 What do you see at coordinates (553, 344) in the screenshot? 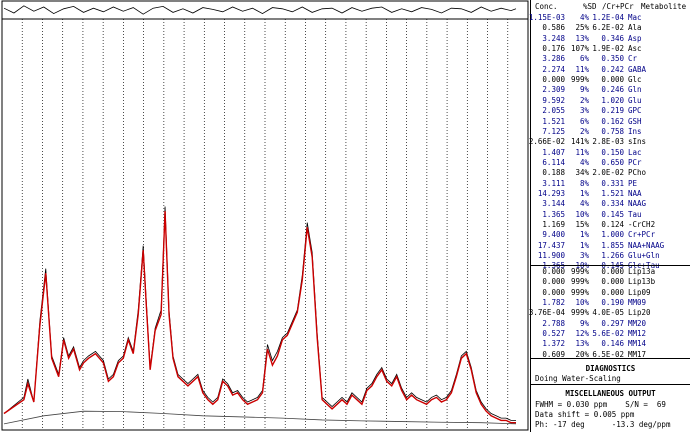
I see `lipid-conc: 1.372` at bounding box center [553, 344].